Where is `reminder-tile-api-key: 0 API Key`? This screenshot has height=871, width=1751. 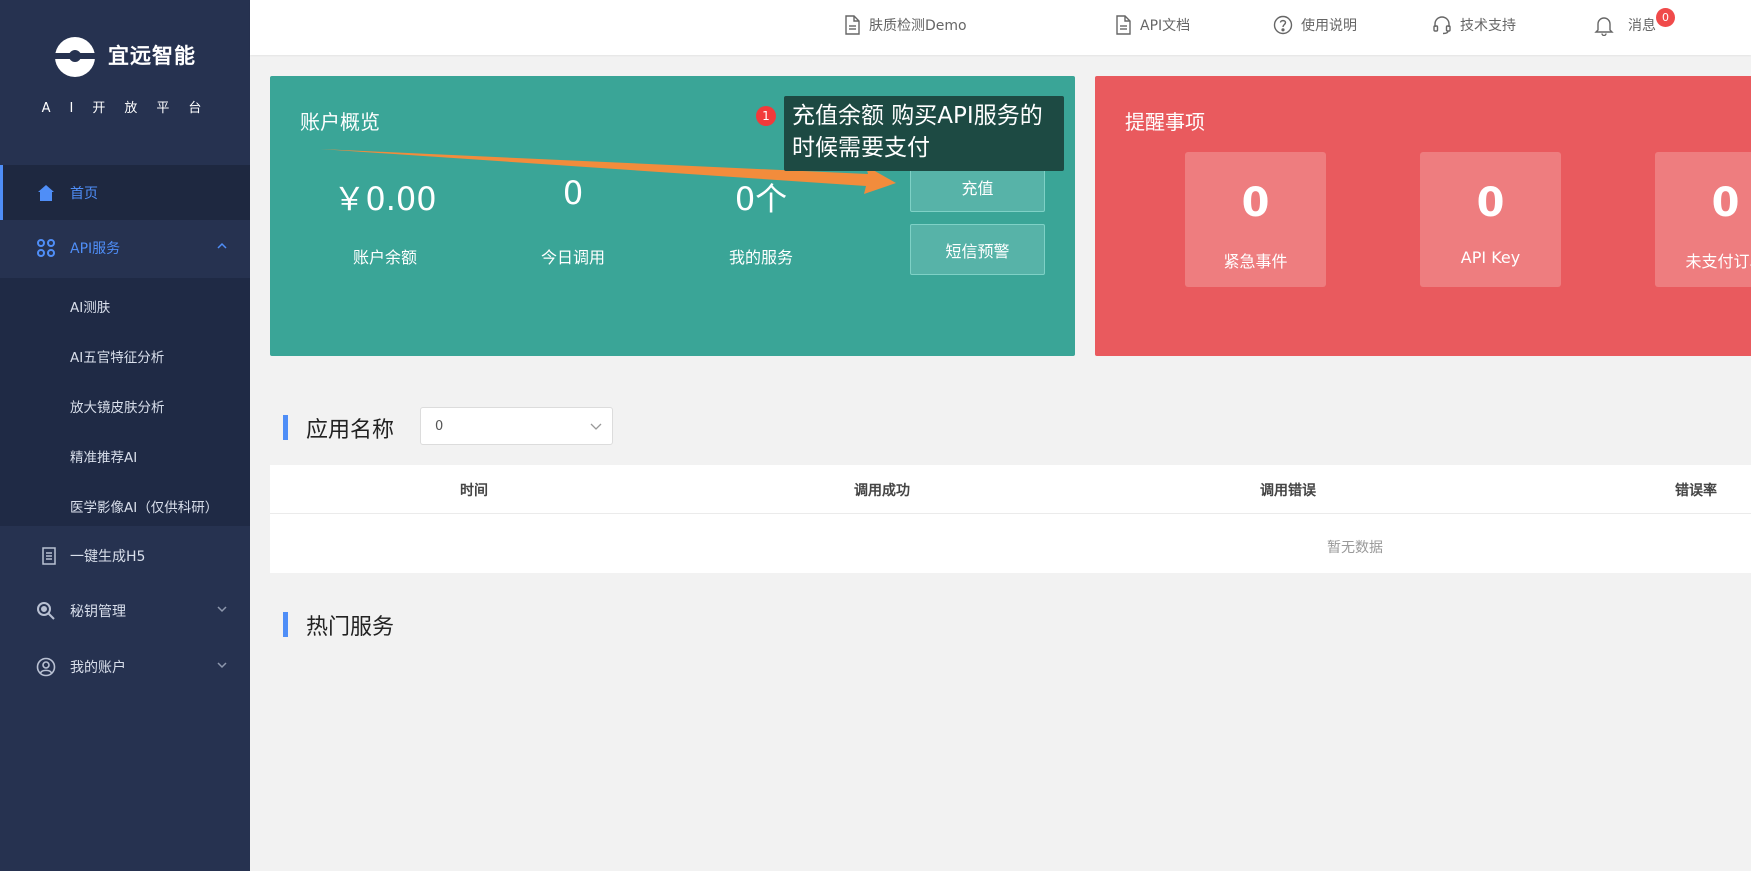 reminder-tile-api-key: 0 API Key is located at coordinates (1490, 219).